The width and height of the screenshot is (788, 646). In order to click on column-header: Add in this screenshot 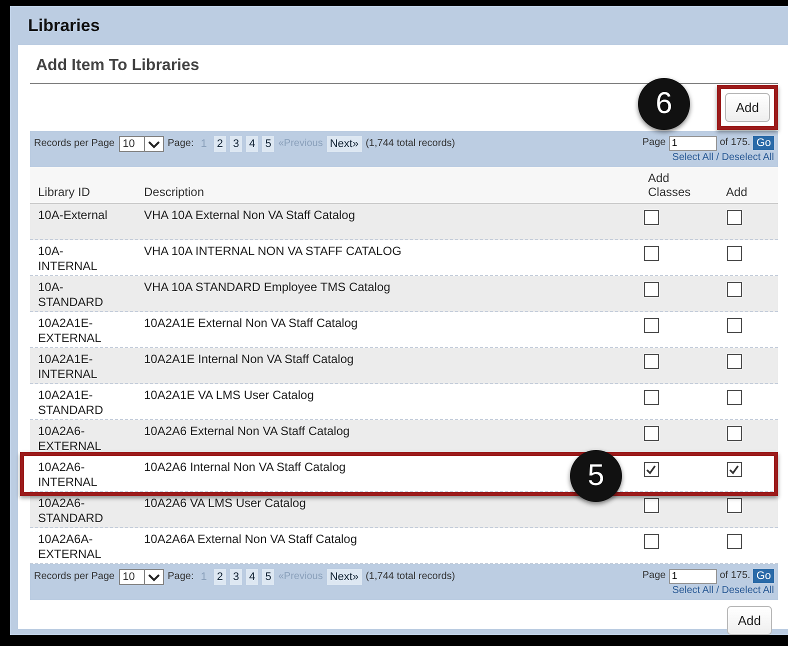, I will do `click(736, 193)`.